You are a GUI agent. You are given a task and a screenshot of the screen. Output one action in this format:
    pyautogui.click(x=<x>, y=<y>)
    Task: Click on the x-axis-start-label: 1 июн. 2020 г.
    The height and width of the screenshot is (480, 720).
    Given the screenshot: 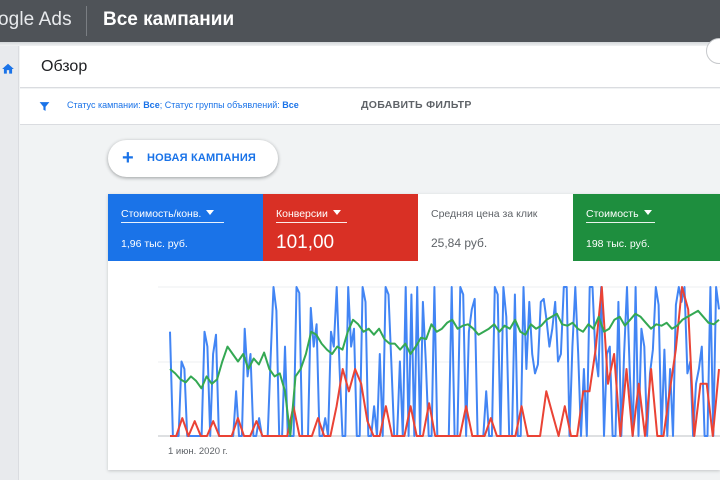 What is the action you would take?
    pyautogui.click(x=198, y=451)
    